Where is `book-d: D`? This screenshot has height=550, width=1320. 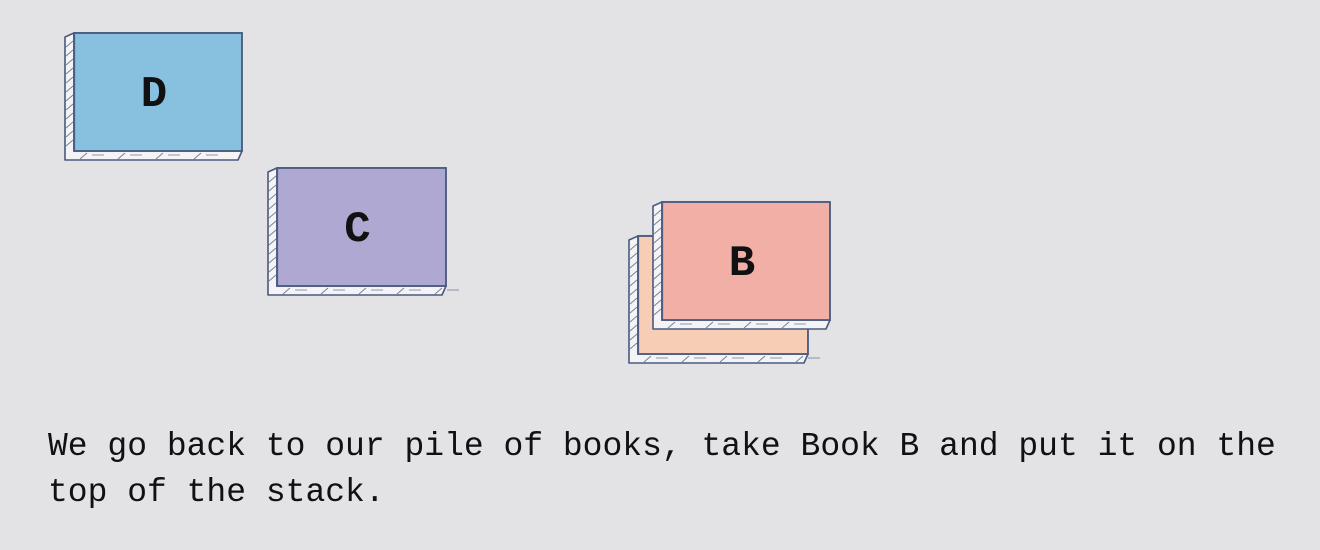
book-d: D is located at coordinates (153, 96).